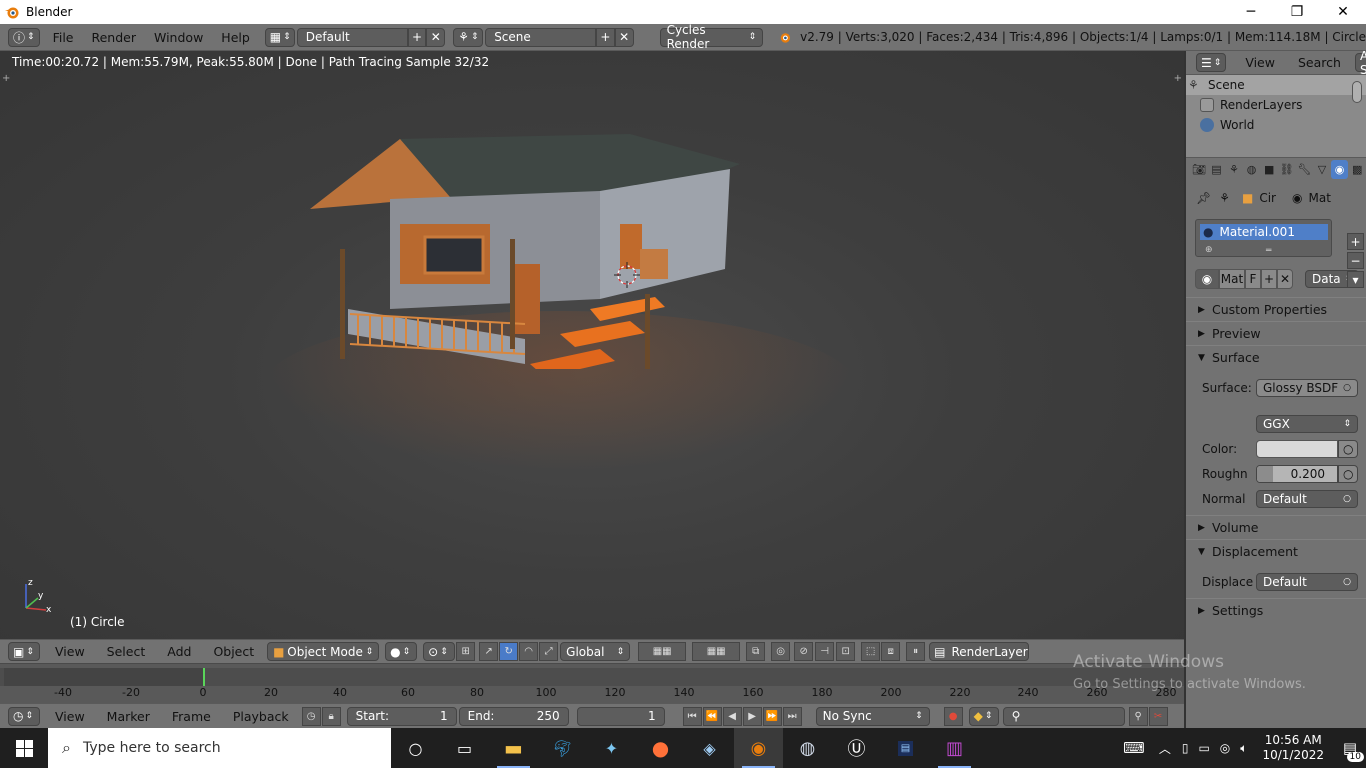  I want to click on file-explorer-icon: ▬, so click(513, 748).